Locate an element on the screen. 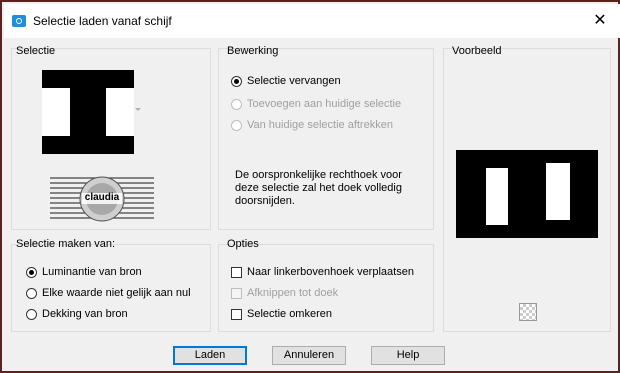 The width and height of the screenshot is (620, 373). cancel-button: Annuleren is located at coordinates (309, 355).